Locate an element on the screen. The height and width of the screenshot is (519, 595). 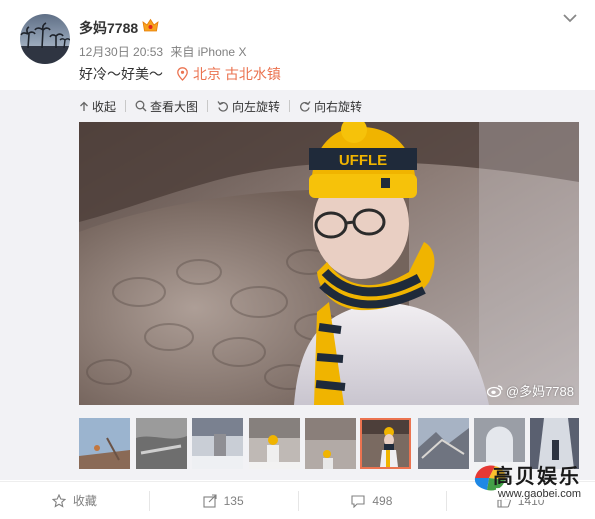
view-large-button: 查看大图 is located at coordinates (166, 106).